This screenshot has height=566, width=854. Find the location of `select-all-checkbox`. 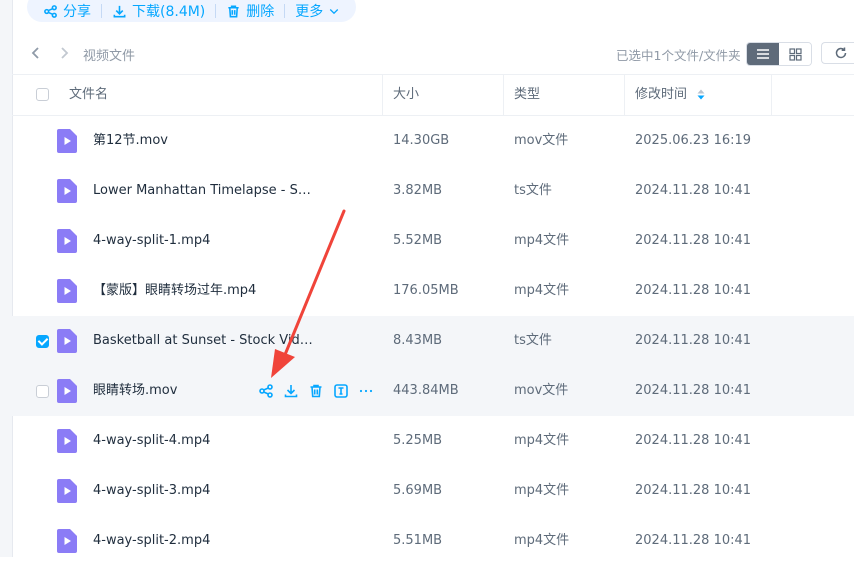

select-all-checkbox is located at coordinates (42, 94).